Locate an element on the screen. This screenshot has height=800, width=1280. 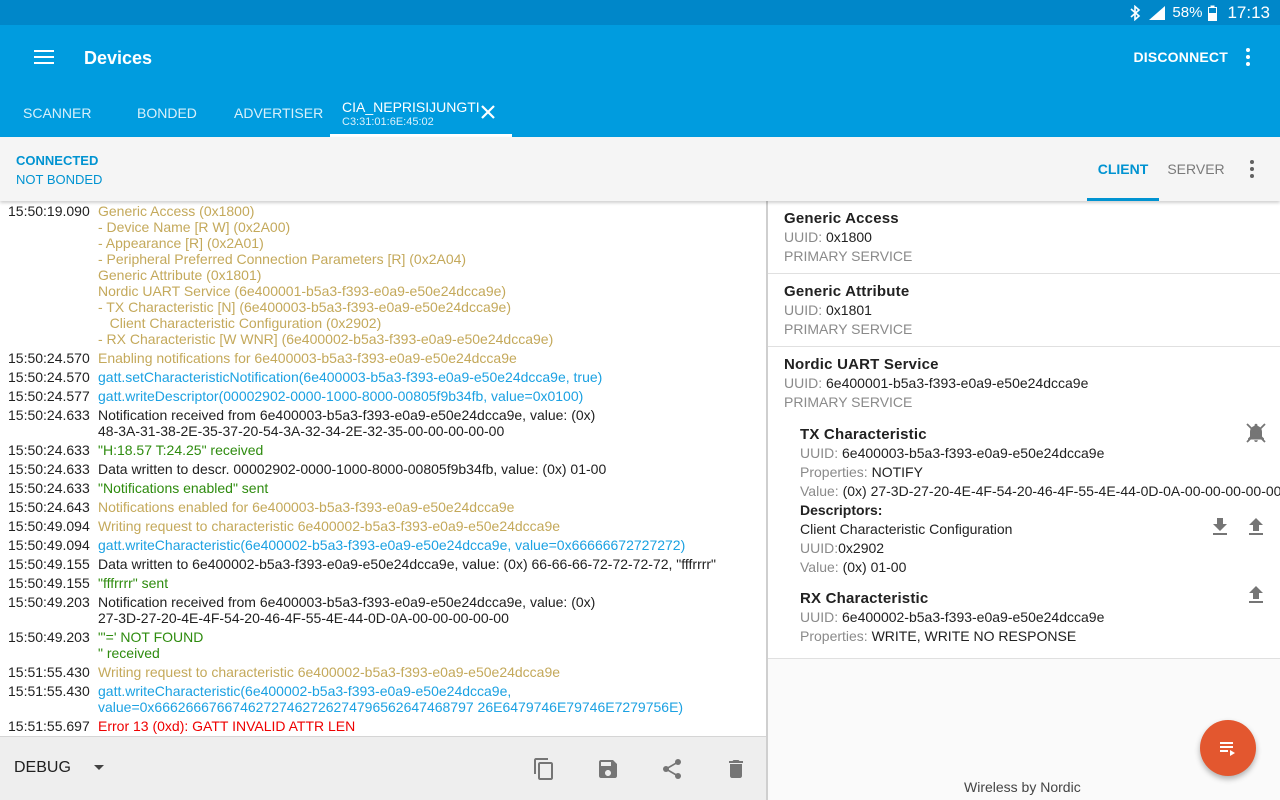
clock: 17:13 is located at coordinates (1248, 12).